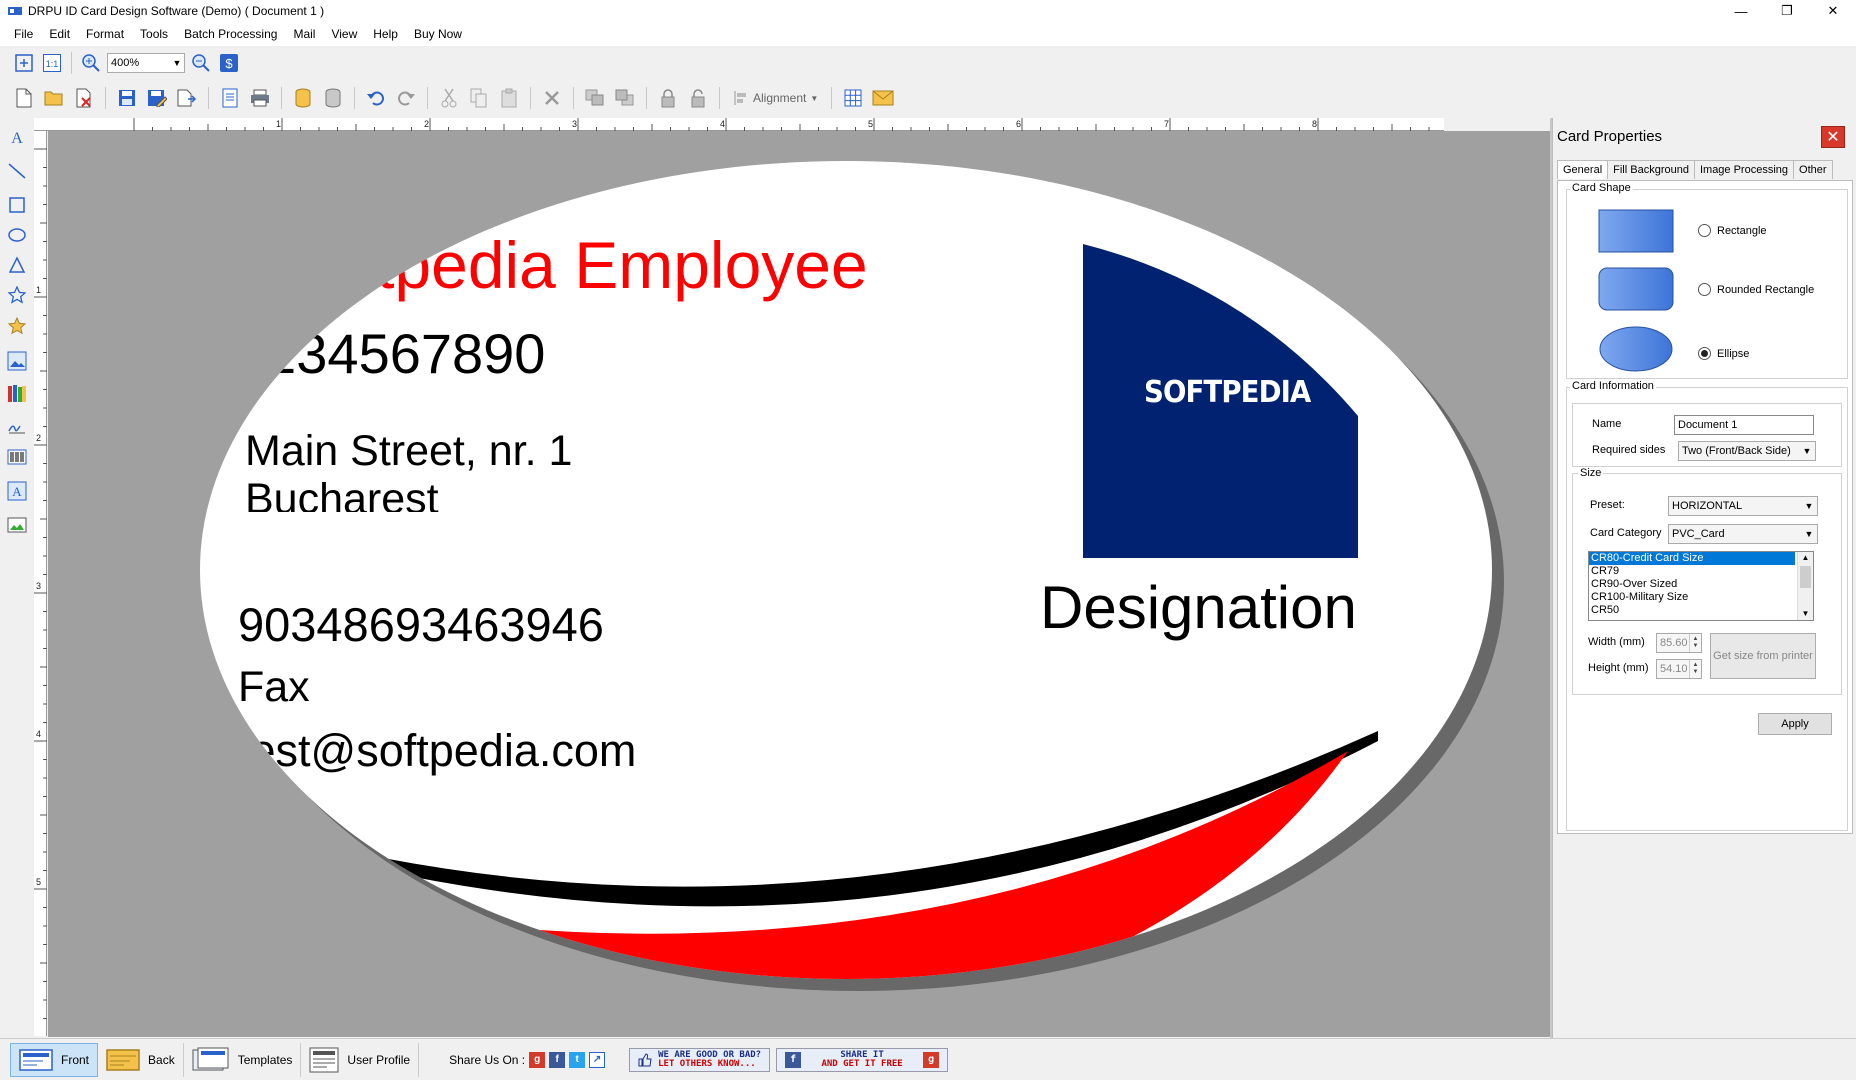 Image resolution: width=1856 pixels, height=1080 pixels. I want to click on card-address-line1: Main Street, nr. 1, so click(408, 451).